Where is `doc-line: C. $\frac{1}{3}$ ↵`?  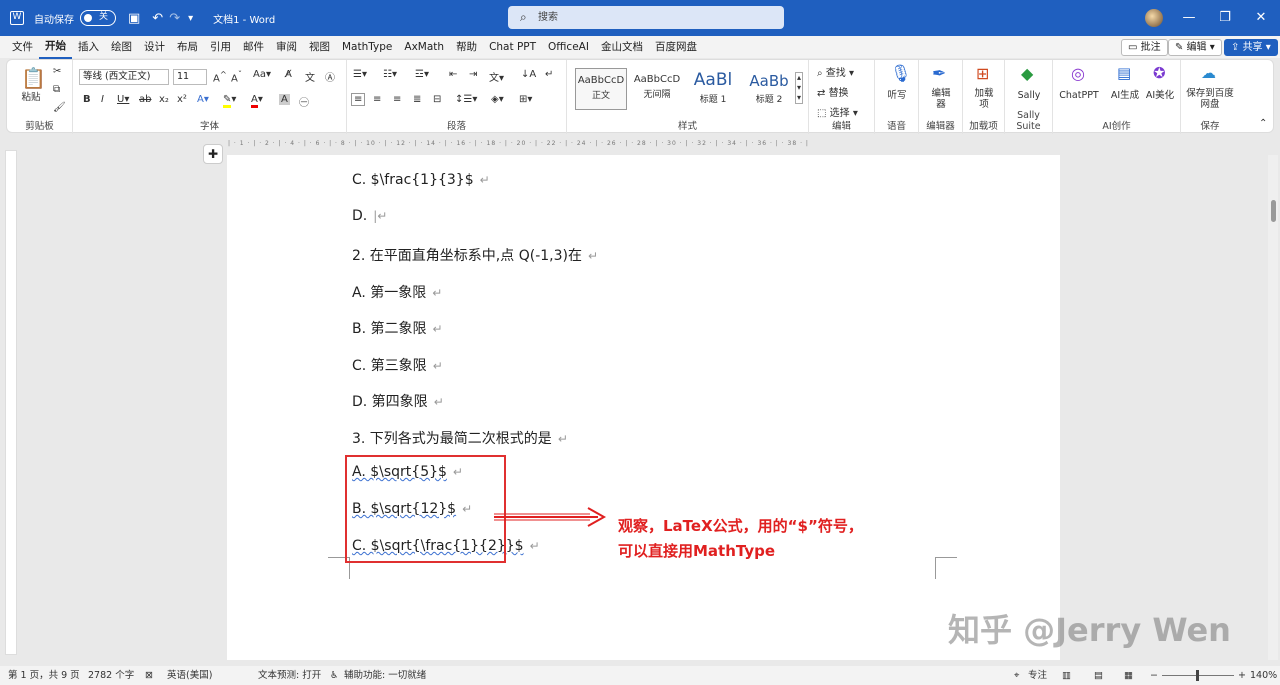 doc-line: C. $\frac{1}{3}$ ↵ is located at coordinates (421, 180).